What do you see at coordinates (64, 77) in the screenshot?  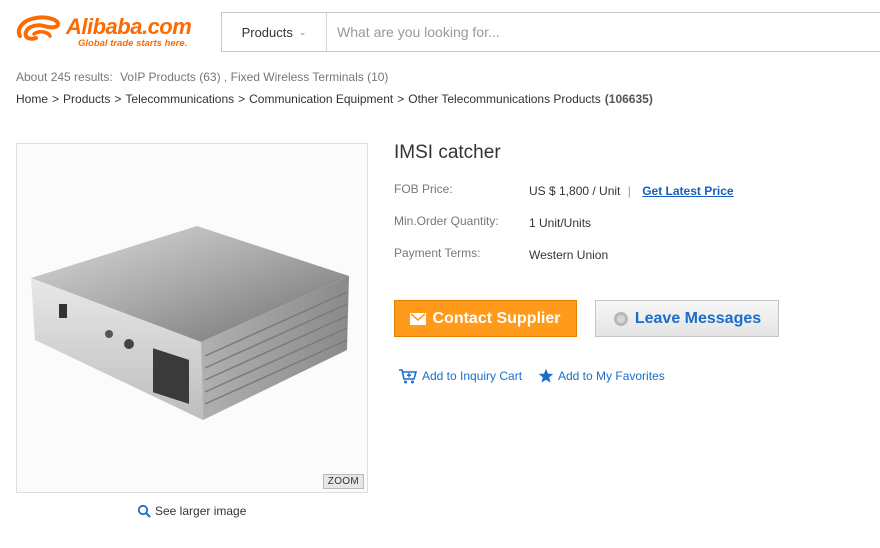 I see `results-count: About 245 results:` at bounding box center [64, 77].